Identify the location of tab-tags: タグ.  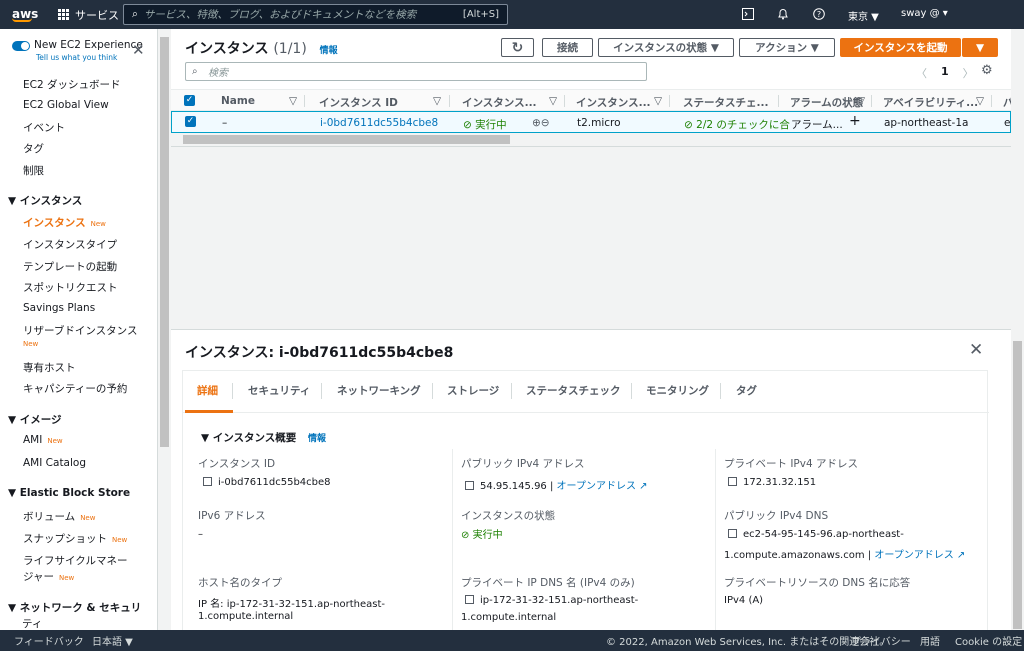
(746, 390).